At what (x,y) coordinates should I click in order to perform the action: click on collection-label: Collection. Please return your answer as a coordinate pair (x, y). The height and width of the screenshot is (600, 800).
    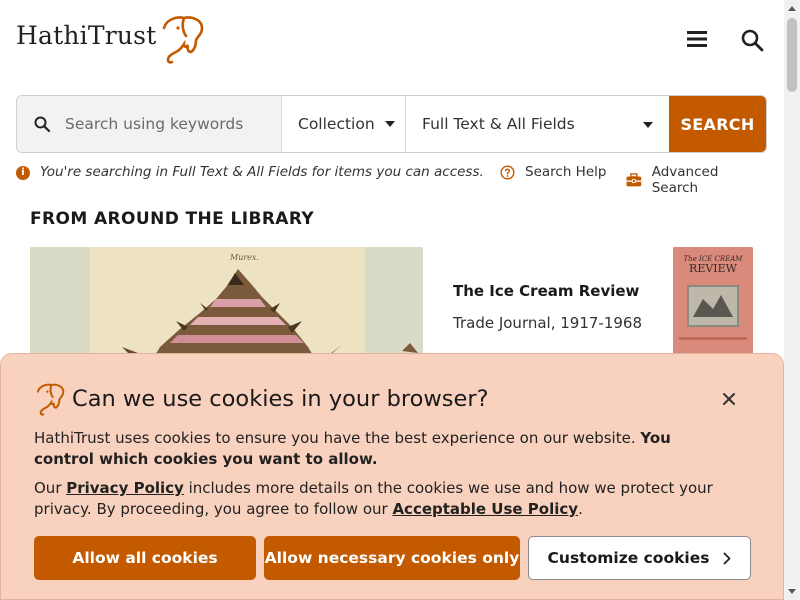
    Looking at the image, I should click on (336, 124).